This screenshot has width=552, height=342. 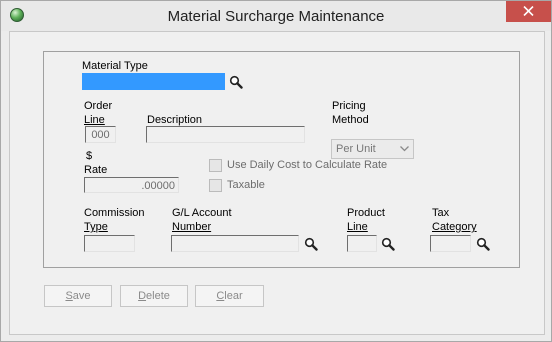 I want to click on delete-button-label: elete, so click(x=158, y=296).